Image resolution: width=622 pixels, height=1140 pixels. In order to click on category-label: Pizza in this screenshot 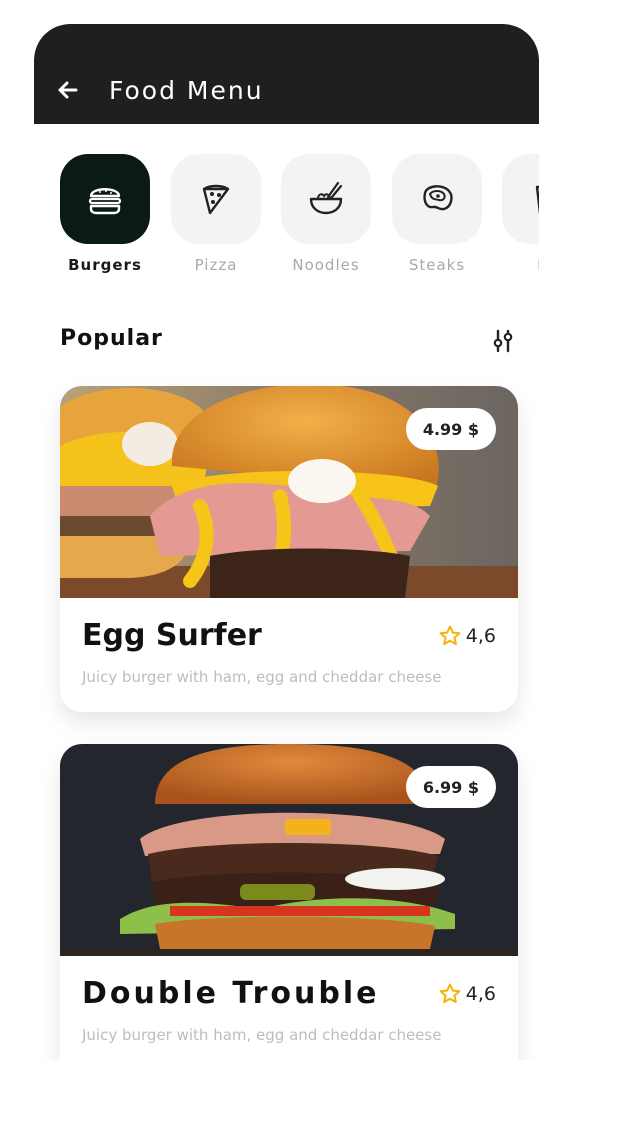, I will do `click(216, 265)`.